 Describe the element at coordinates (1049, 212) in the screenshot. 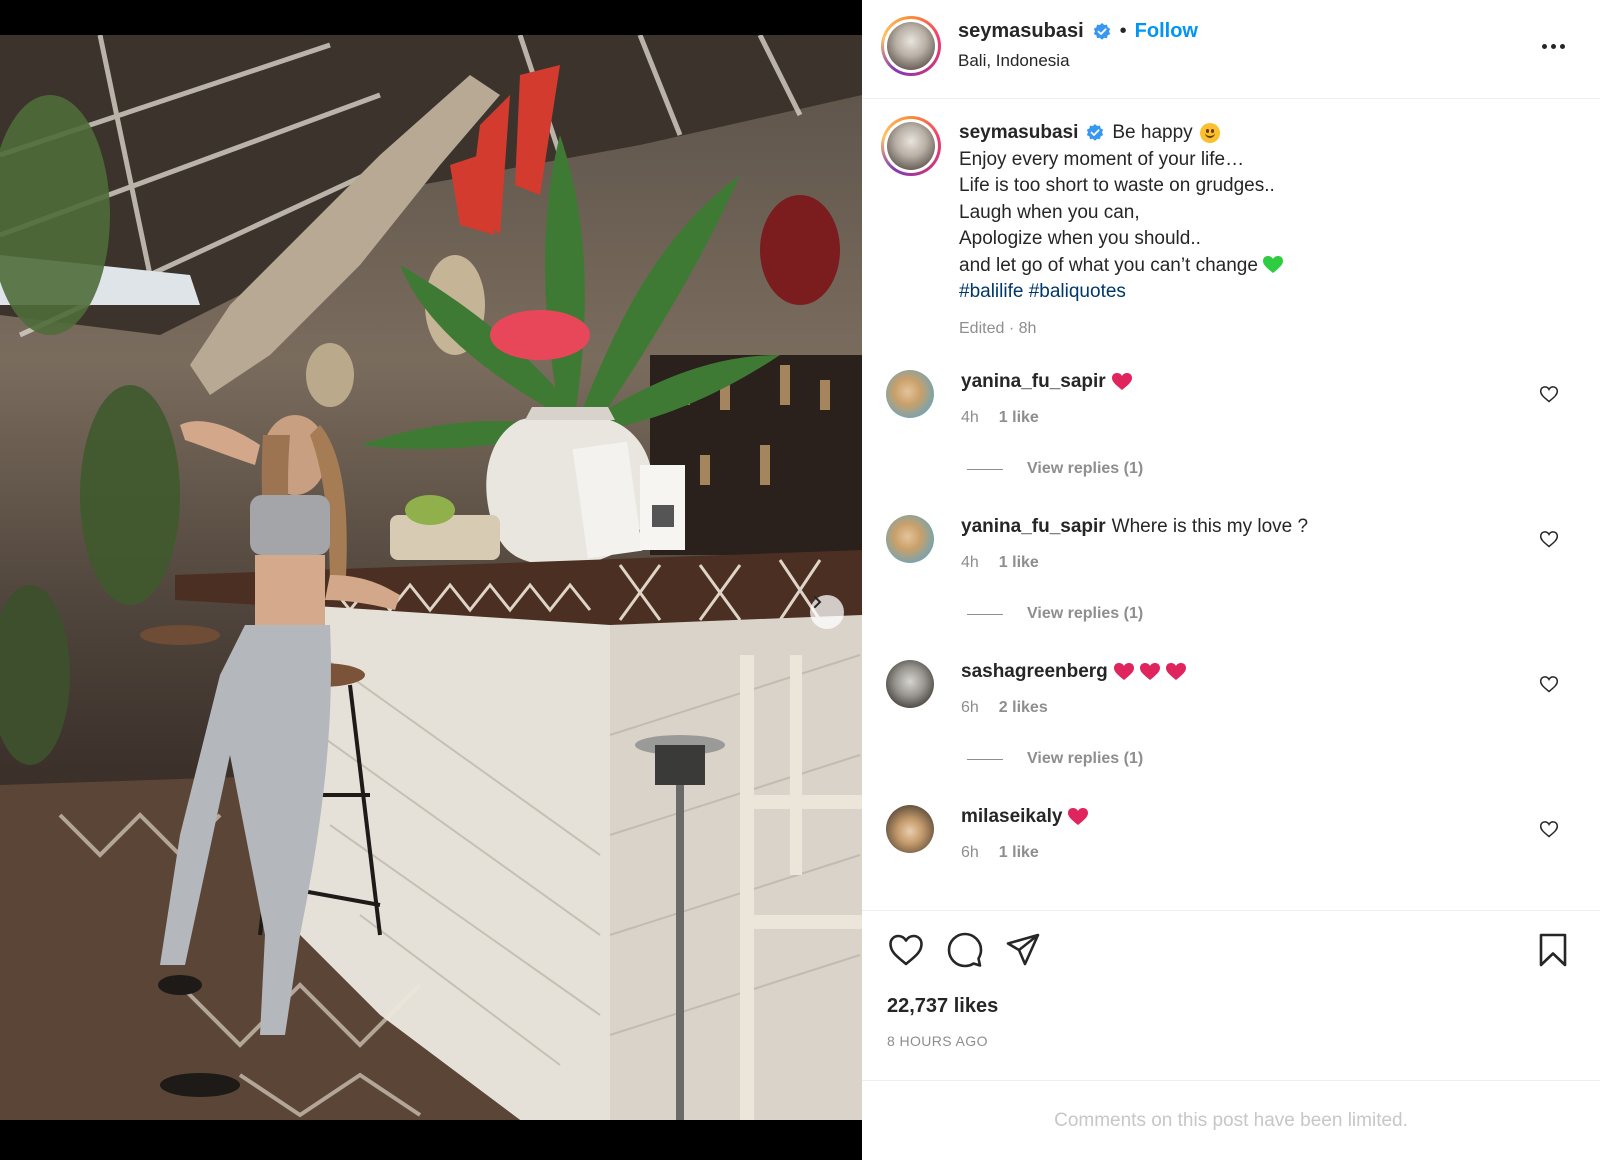

I see `caption-line: Laugh when you can,` at that location.